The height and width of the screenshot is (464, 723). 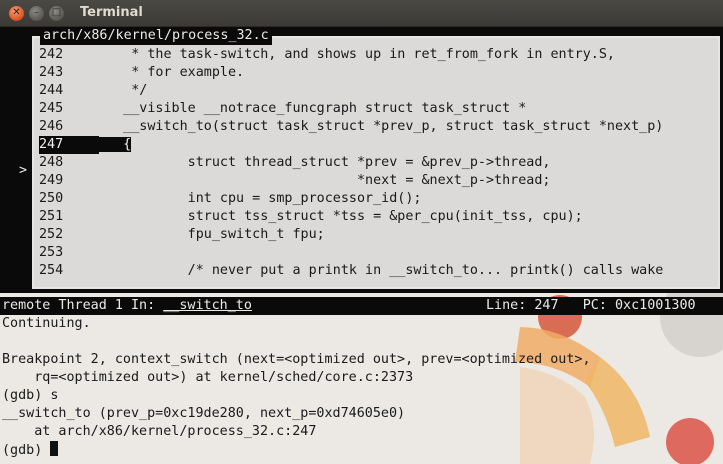 I want to click on status-prefix: remote Thread 1 In:, so click(x=83, y=305).